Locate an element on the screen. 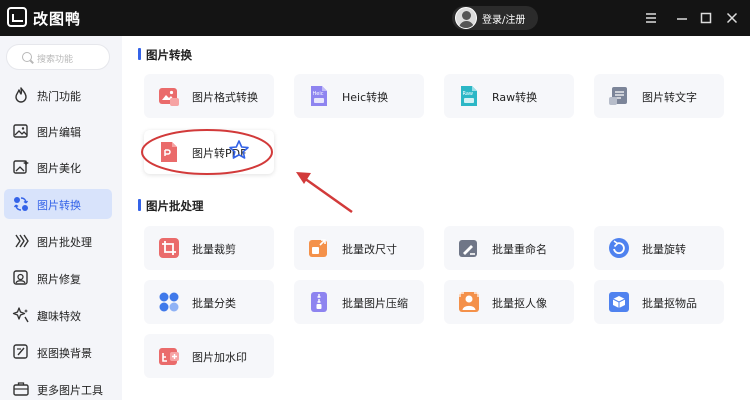 The height and width of the screenshot is (400, 750). sidebar-item-label: 趣味特效 is located at coordinates (59, 316).